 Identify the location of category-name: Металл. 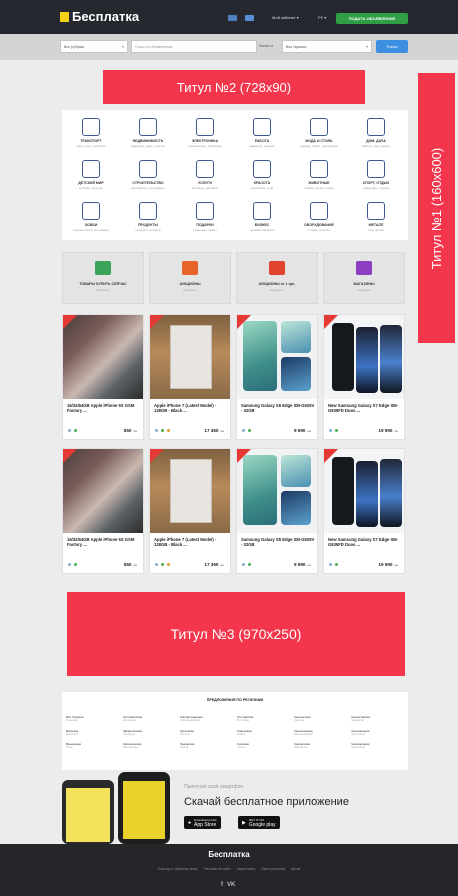
(376, 225).